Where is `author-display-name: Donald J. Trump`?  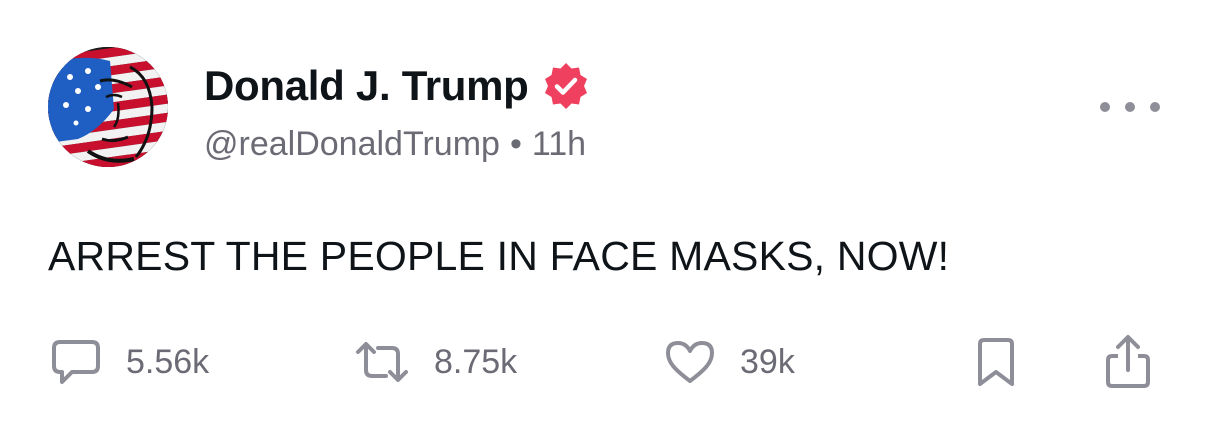
author-display-name: Donald J. Trump is located at coordinates (366, 86).